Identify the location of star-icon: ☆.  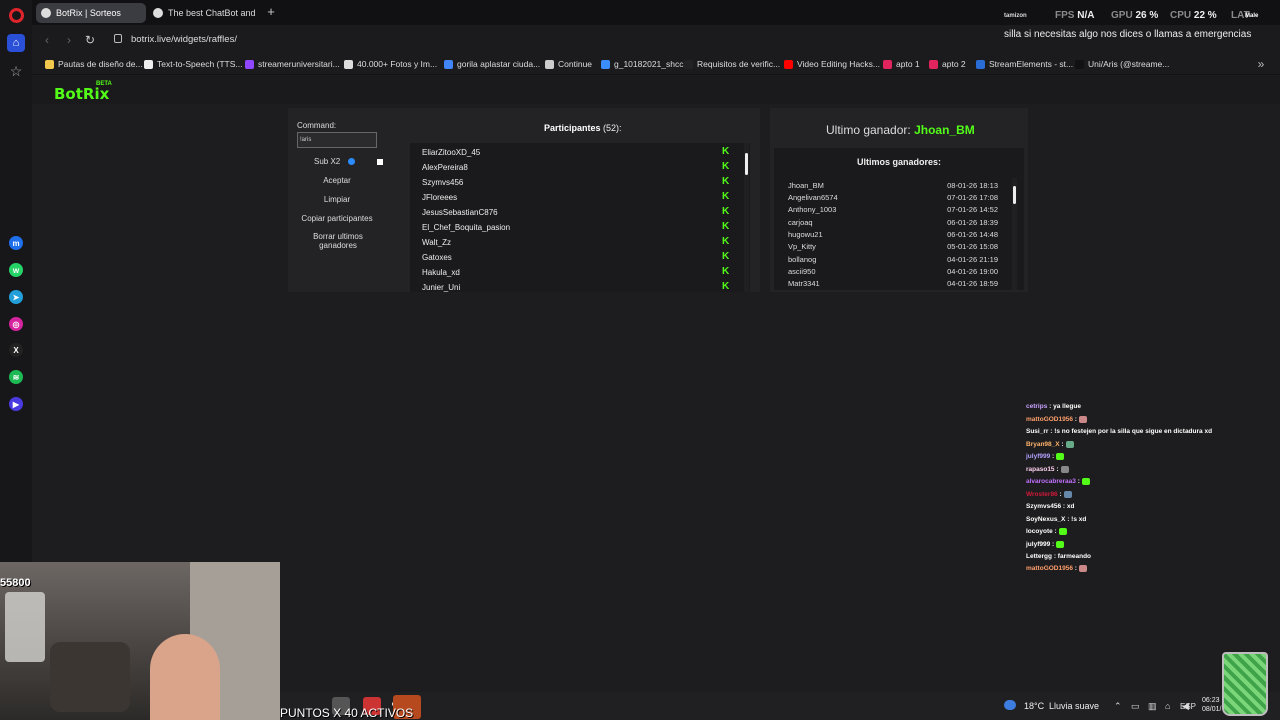
(16, 71).